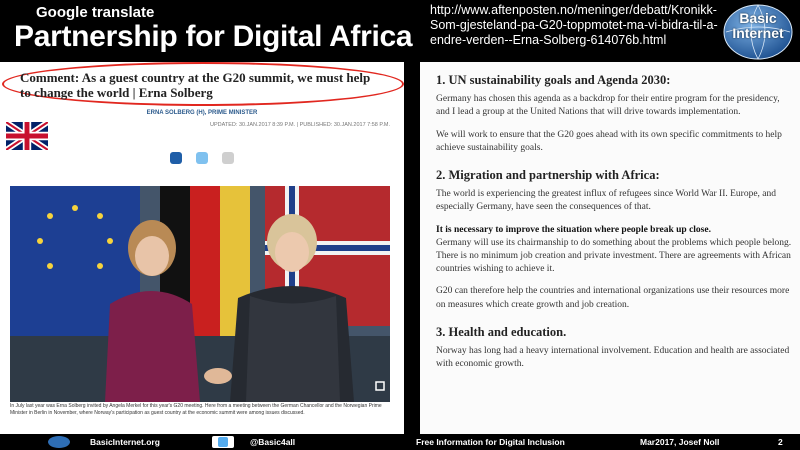 The width and height of the screenshot is (800, 450). I want to click on google-translate-label: Google translate, so click(95, 12).